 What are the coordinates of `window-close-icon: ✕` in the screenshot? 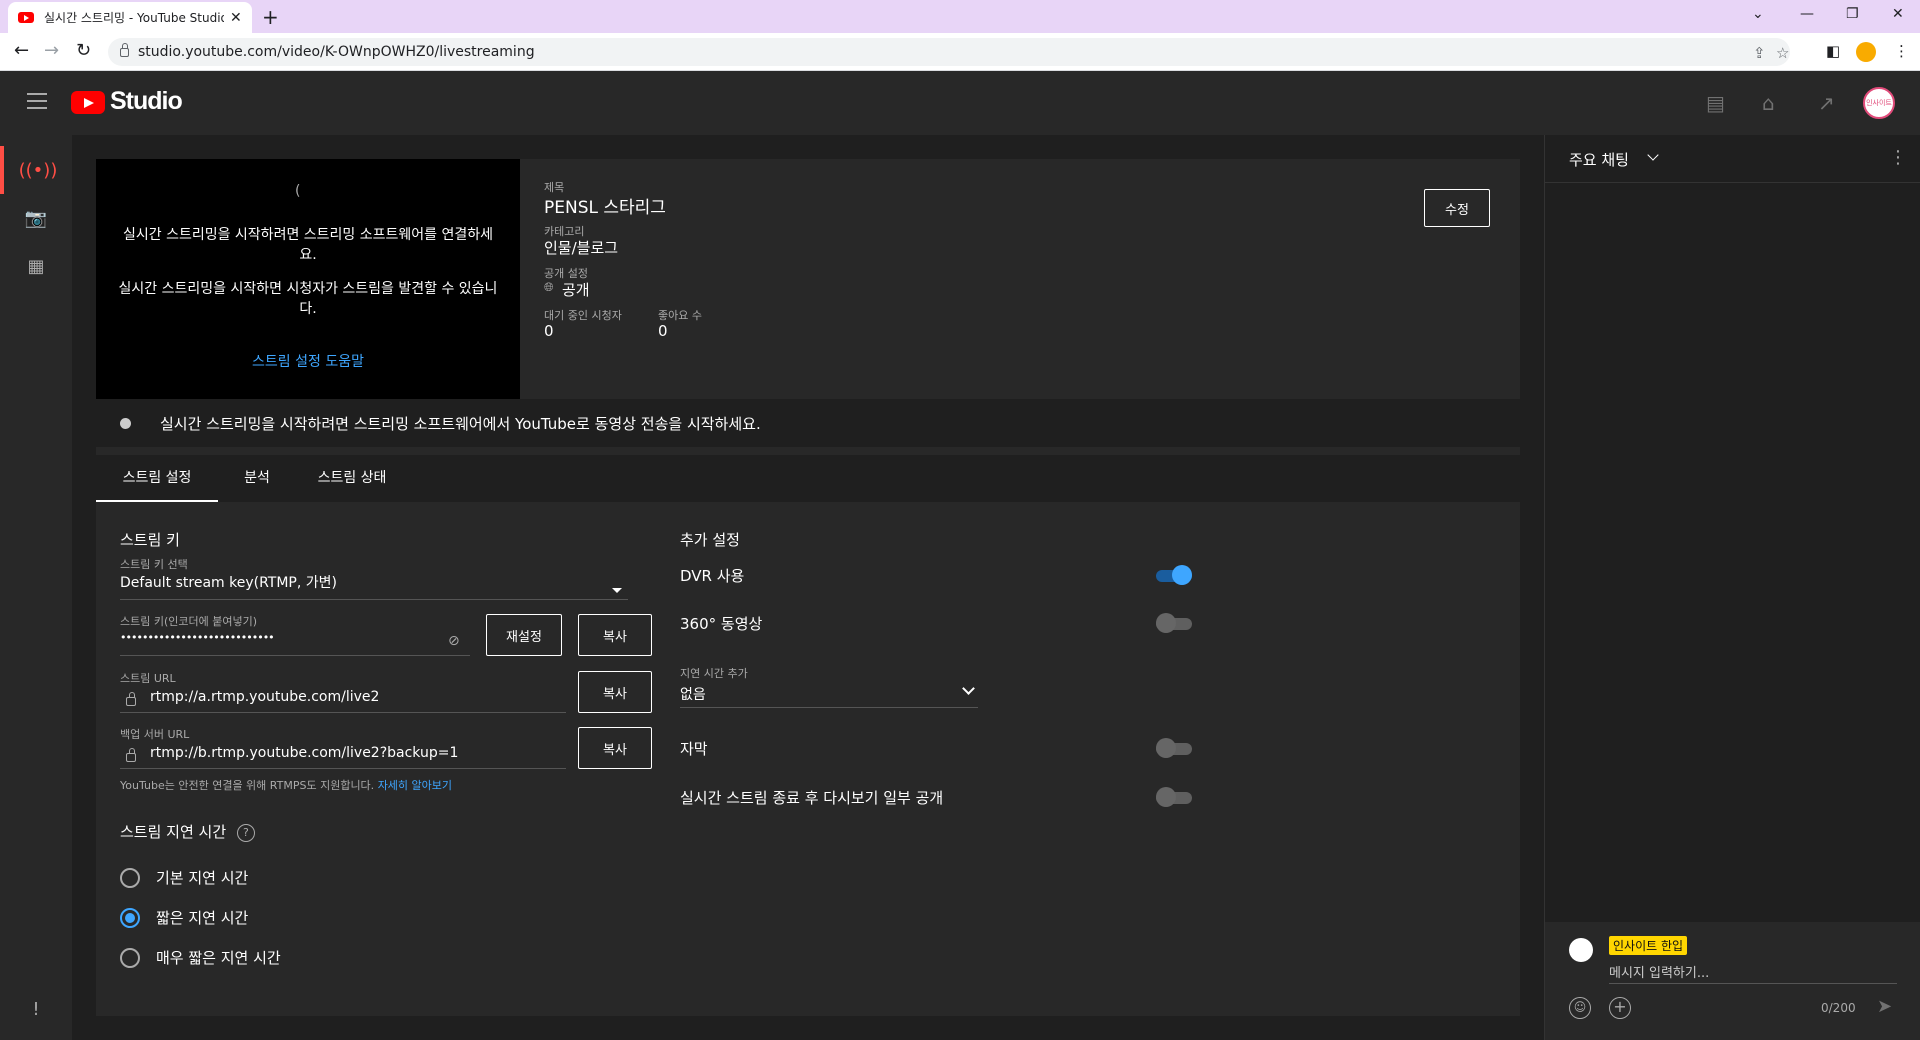 It's located at (1898, 14).